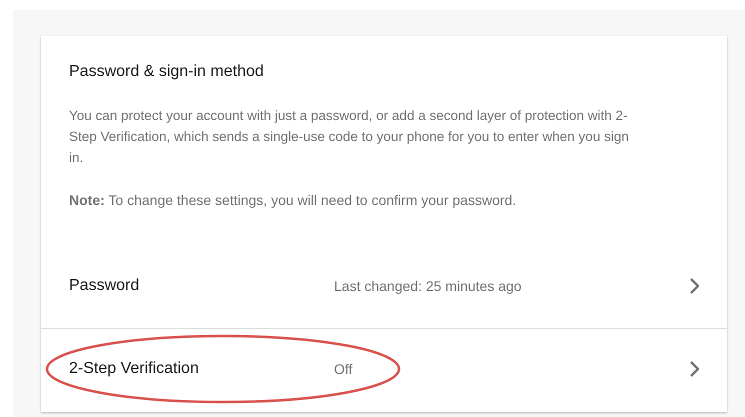 The height and width of the screenshot is (417, 745). I want to click on row-value: Off, so click(344, 369).